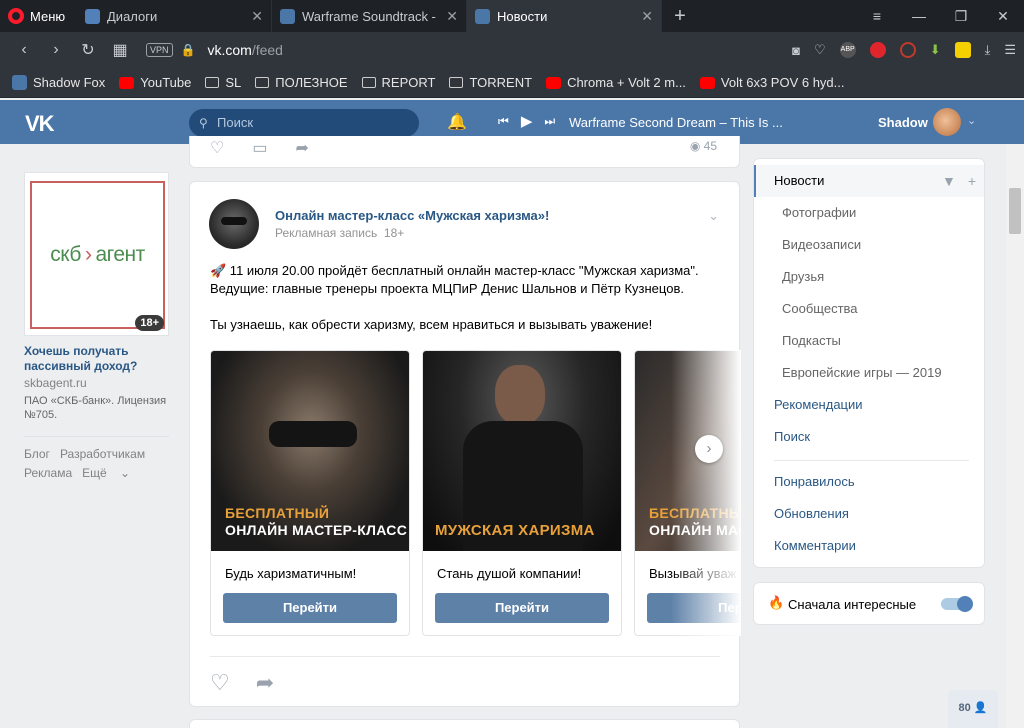 The height and width of the screenshot is (728, 1024). What do you see at coordinates (120, 50) in the screenshot?
I see `tabs-grid-icon: ▦` at bounding box center [120, 50].